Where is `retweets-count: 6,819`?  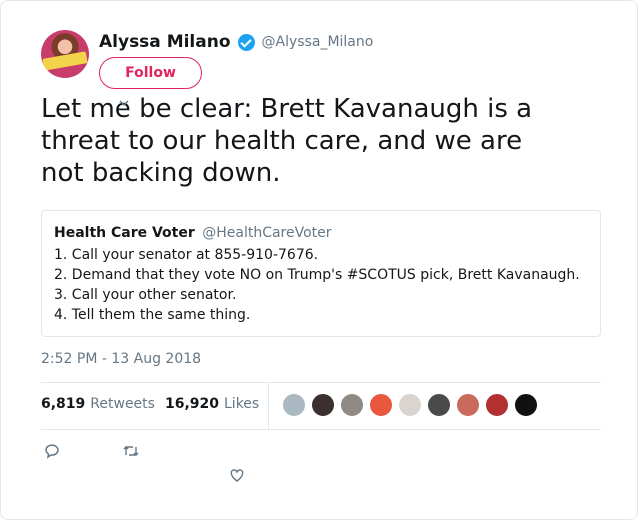
retweets-count: 6,819 is located at coordinates (63, 404).